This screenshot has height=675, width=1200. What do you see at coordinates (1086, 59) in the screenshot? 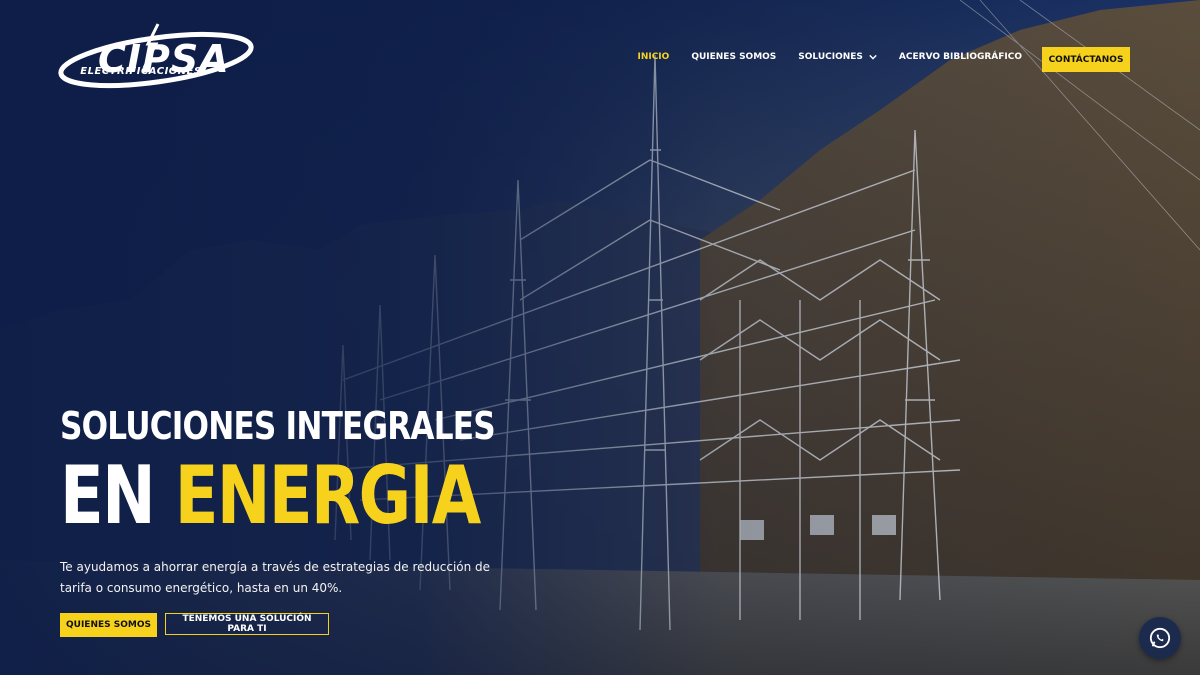
I see `contact-button: CONTÁCTANOS` at bounding box center [1086, 59].